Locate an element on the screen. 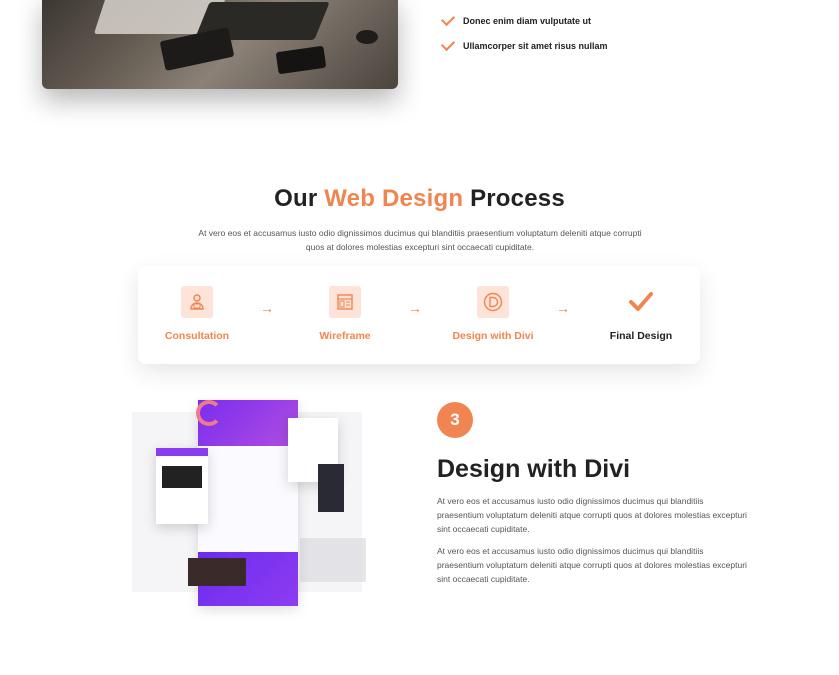 Image resolution: width=839 pixels, height=675 pixels. decorative-ring is located at coordinates (209, 413).